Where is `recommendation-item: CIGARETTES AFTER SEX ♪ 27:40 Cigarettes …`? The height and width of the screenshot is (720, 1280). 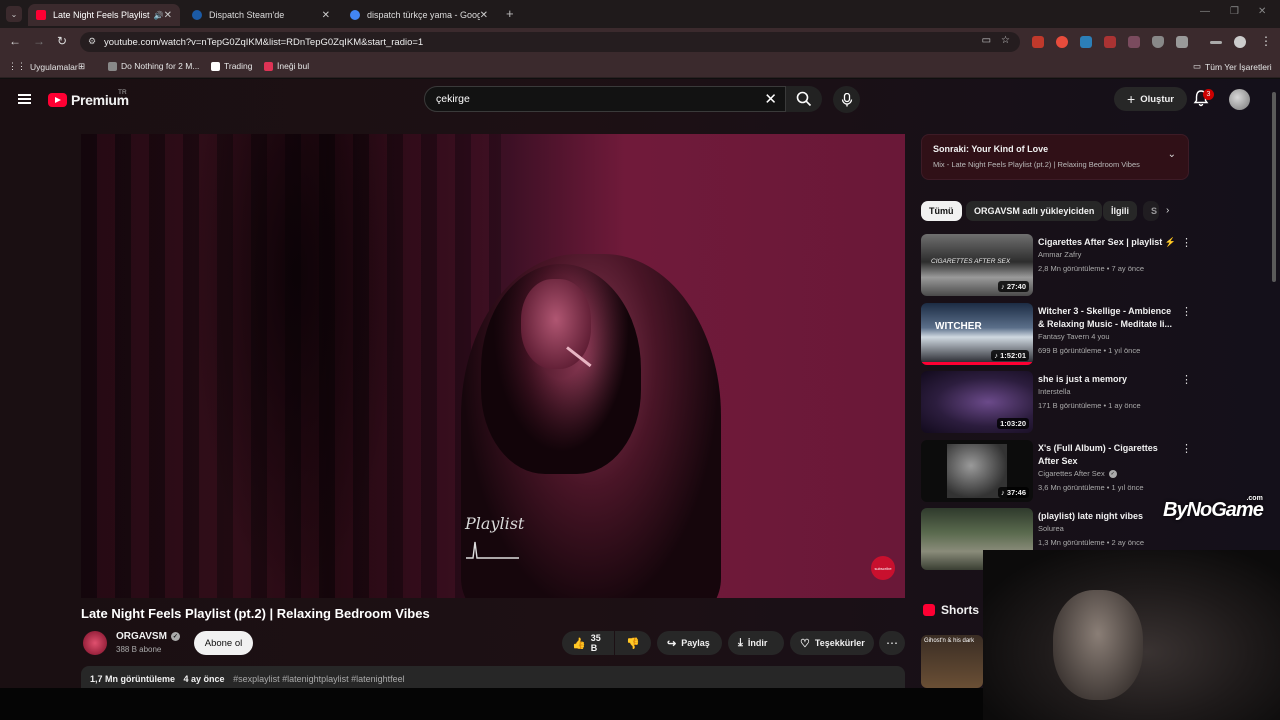 recommendation-item: CIGARETTES AFTER SEX ♪ 27:40 Cigarettes … is located at coordinates (1056, 265).